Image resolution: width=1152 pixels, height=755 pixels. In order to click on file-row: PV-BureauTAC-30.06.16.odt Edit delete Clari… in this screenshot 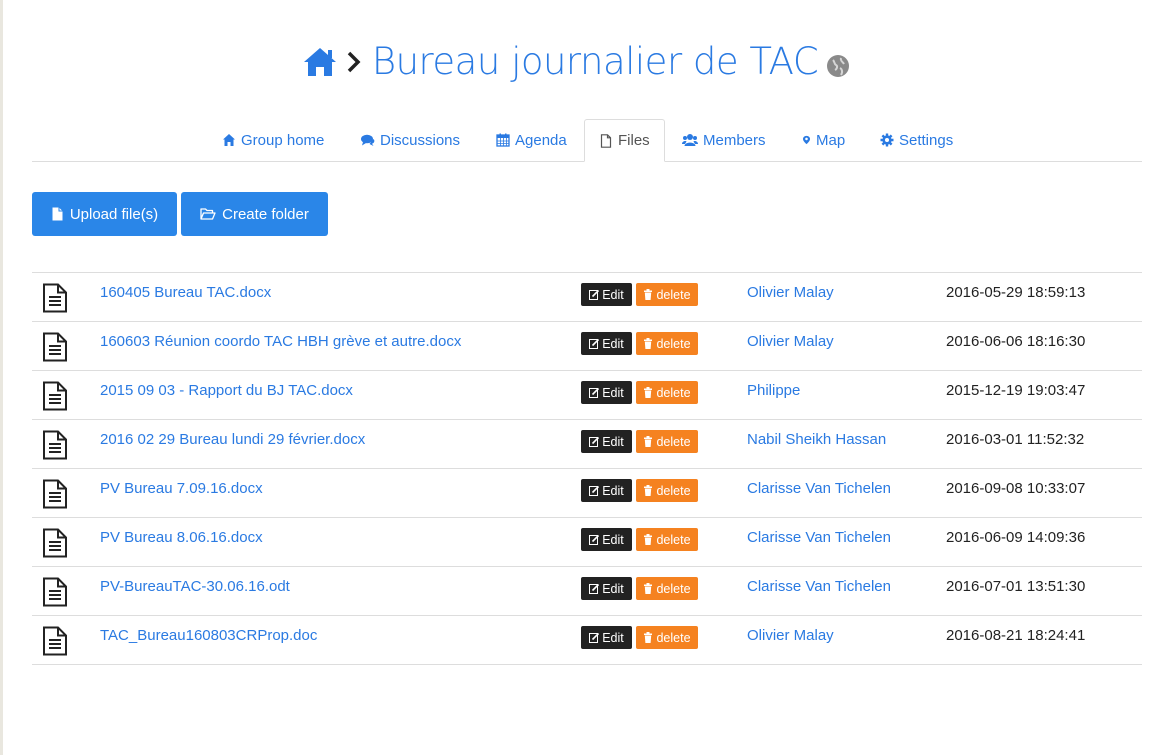, I will do `click(587, 590)`.